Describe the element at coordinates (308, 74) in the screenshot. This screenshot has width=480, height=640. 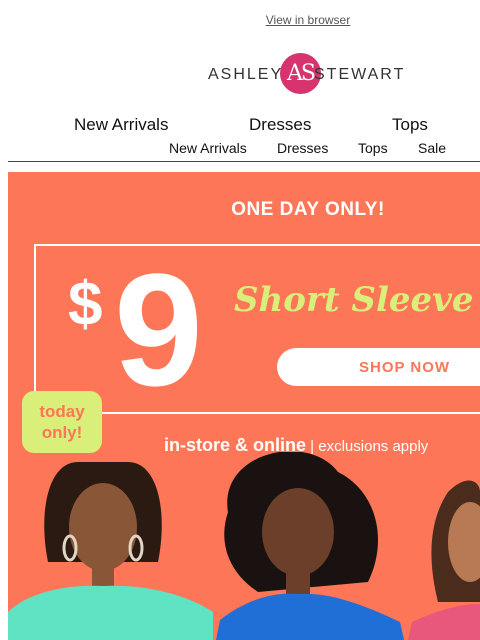
I see `ashley-stewart-logo: ASHLEY AS STEWART` at that location.